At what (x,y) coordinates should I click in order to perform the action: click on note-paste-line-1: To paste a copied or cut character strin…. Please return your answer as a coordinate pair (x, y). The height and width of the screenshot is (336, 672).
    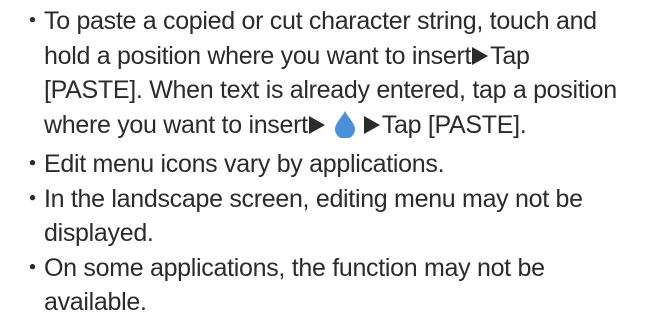
    Looking at the image, I should click on (320, 21).